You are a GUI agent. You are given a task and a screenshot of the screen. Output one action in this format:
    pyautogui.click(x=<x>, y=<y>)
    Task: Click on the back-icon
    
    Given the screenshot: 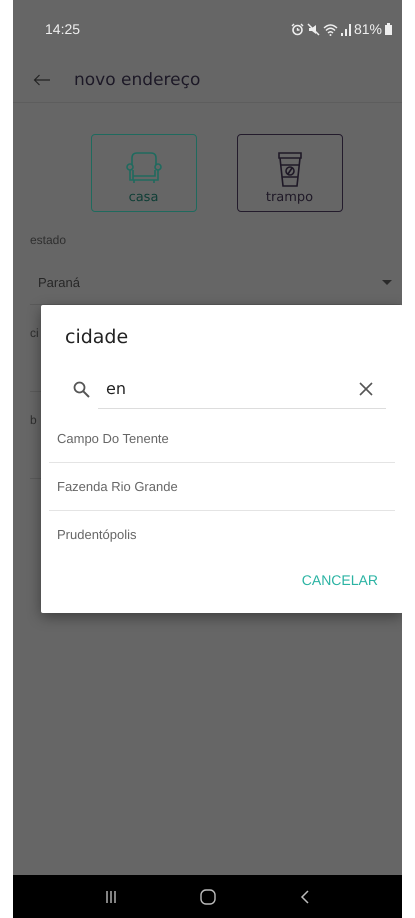 What is the action you would take?
    pyautogui.click(x=42, y=80)
    